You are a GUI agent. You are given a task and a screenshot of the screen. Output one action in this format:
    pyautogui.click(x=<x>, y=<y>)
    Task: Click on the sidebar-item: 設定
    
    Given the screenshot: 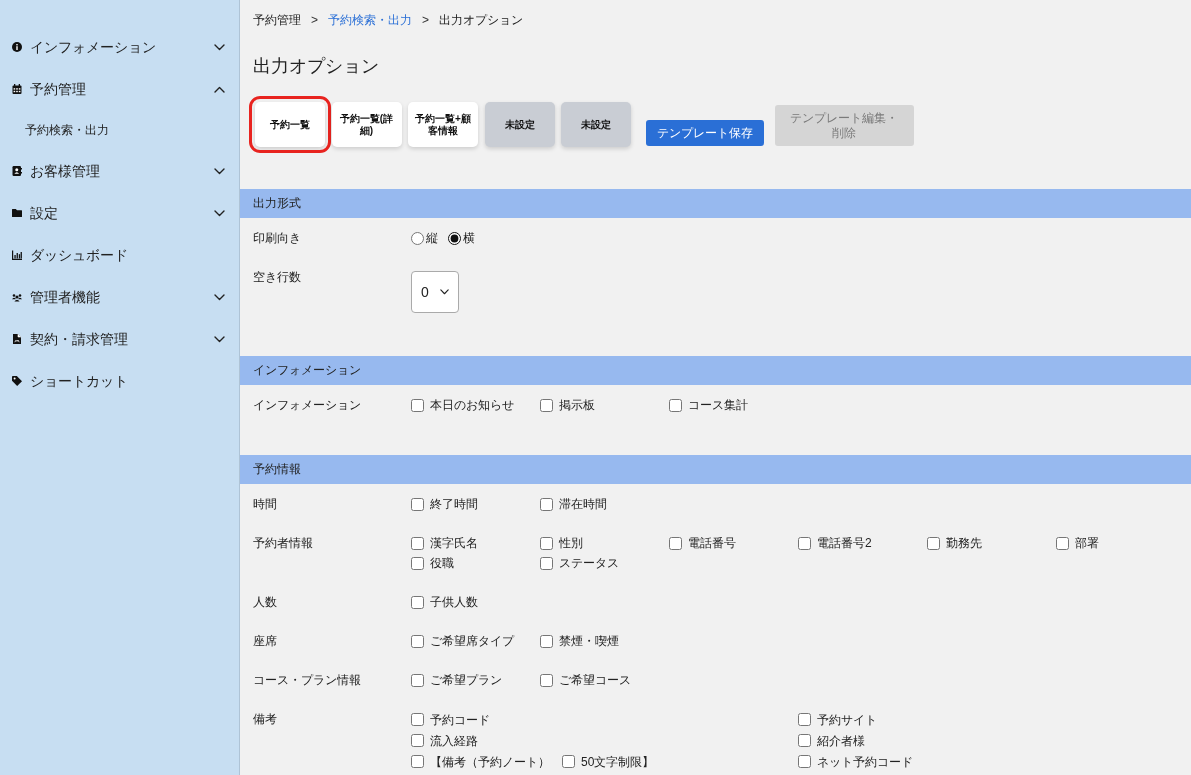 What is the action you would take?
    pyautogui.click(x=119, y=213)
    